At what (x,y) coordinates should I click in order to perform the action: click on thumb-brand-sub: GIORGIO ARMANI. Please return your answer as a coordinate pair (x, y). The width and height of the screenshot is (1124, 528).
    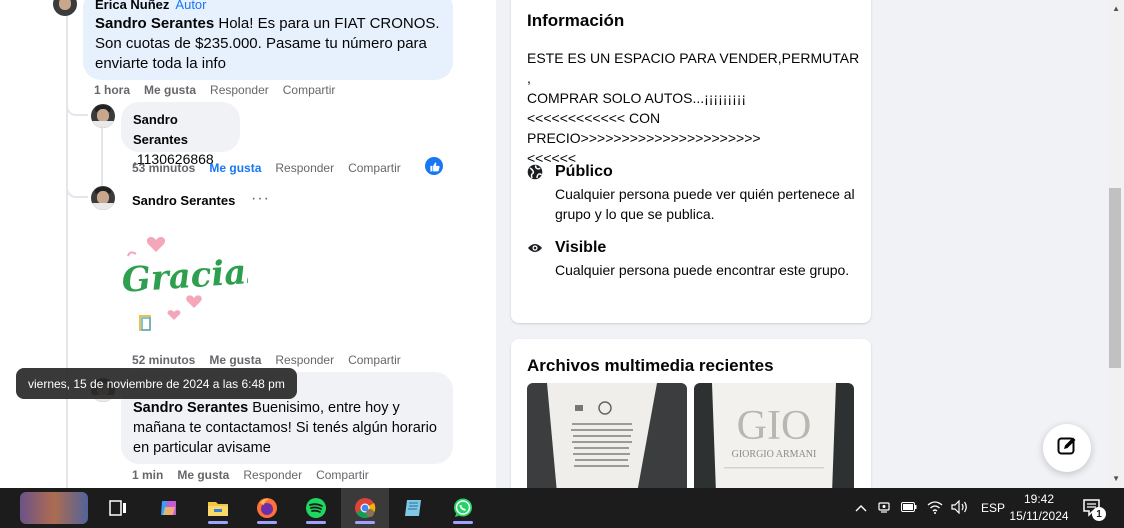
    Looking at the image, I should click on (774, 454).